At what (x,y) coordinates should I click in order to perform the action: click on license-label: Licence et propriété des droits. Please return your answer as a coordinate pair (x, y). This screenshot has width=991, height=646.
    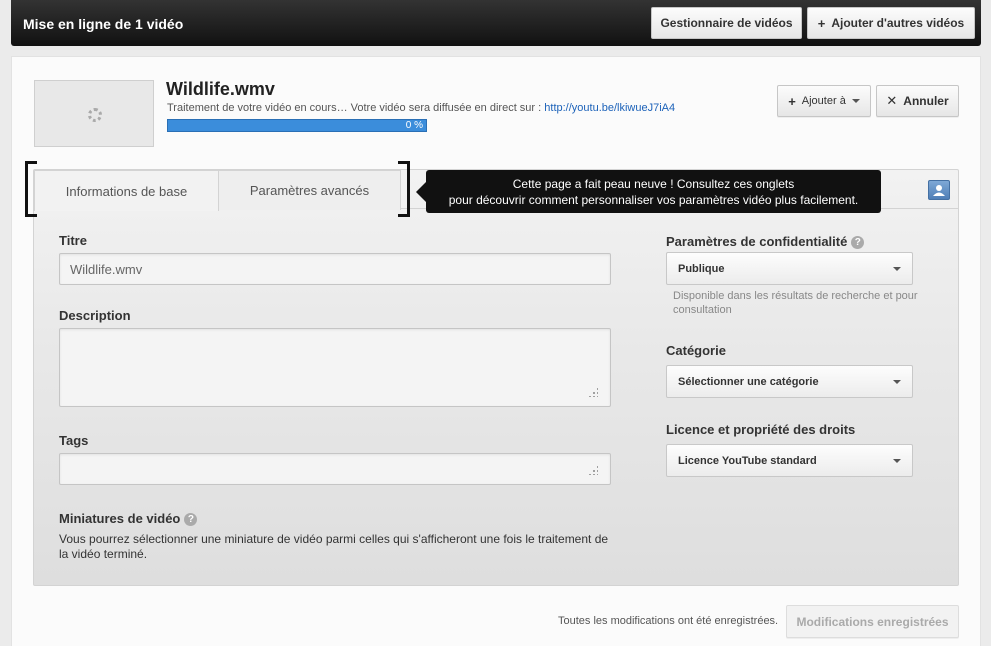
    Looking at the image, I should click on (761, 429).